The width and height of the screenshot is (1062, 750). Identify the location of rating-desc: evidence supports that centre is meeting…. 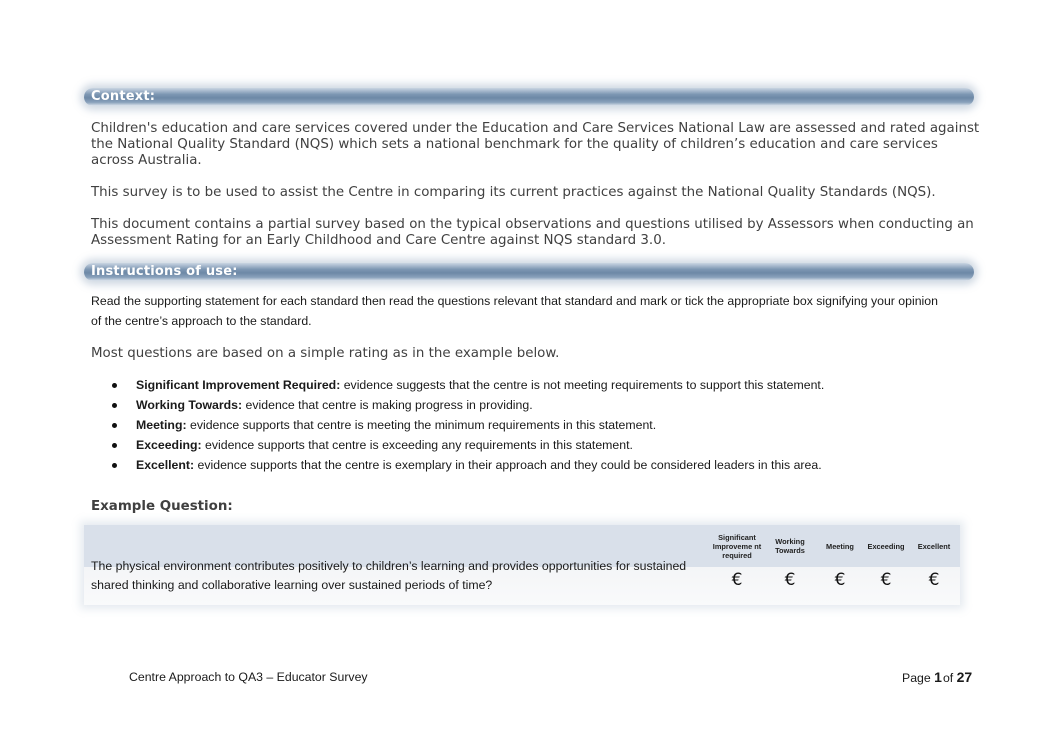
(421, 425).